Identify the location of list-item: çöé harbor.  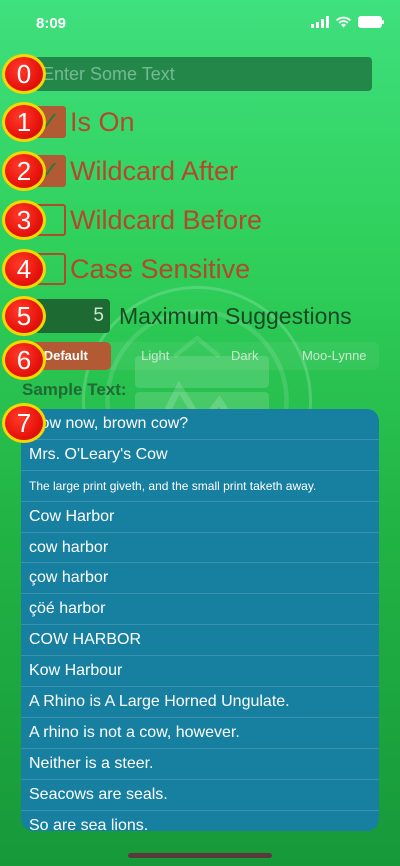
(200, 610).